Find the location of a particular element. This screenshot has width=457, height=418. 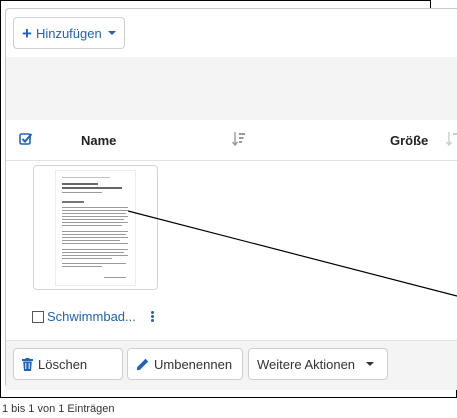

file-thumbnail-card is located at coordinates (95, 227).